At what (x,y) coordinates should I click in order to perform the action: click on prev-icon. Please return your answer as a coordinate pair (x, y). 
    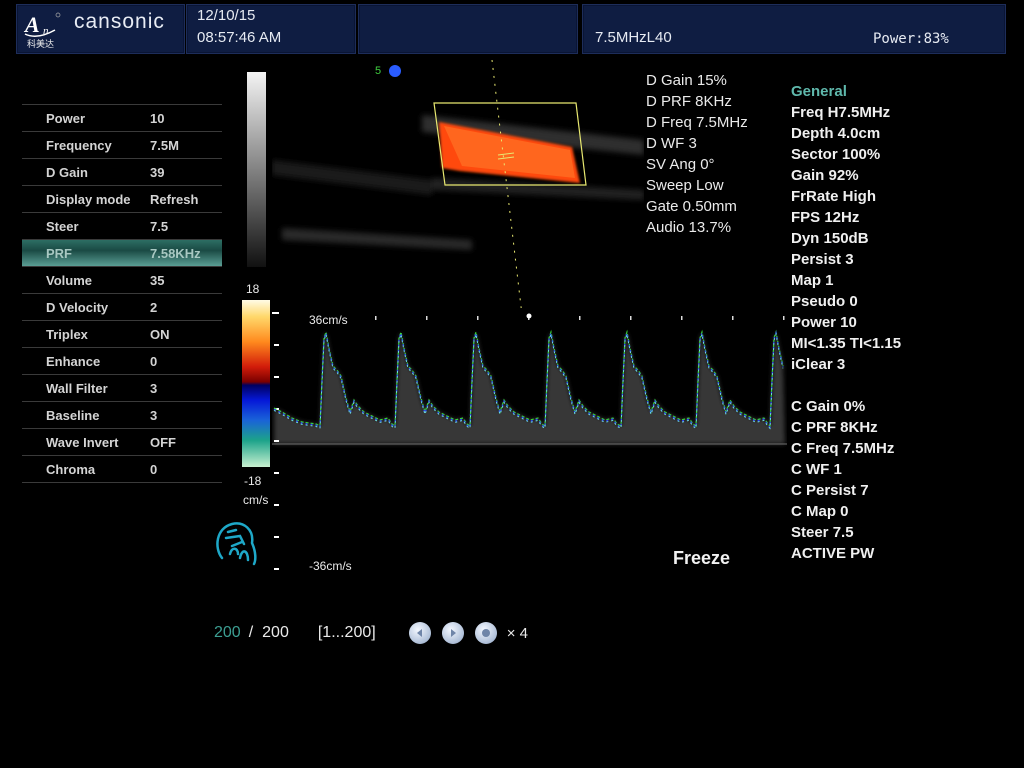
    Looking at the image, I should click on (419, 633).